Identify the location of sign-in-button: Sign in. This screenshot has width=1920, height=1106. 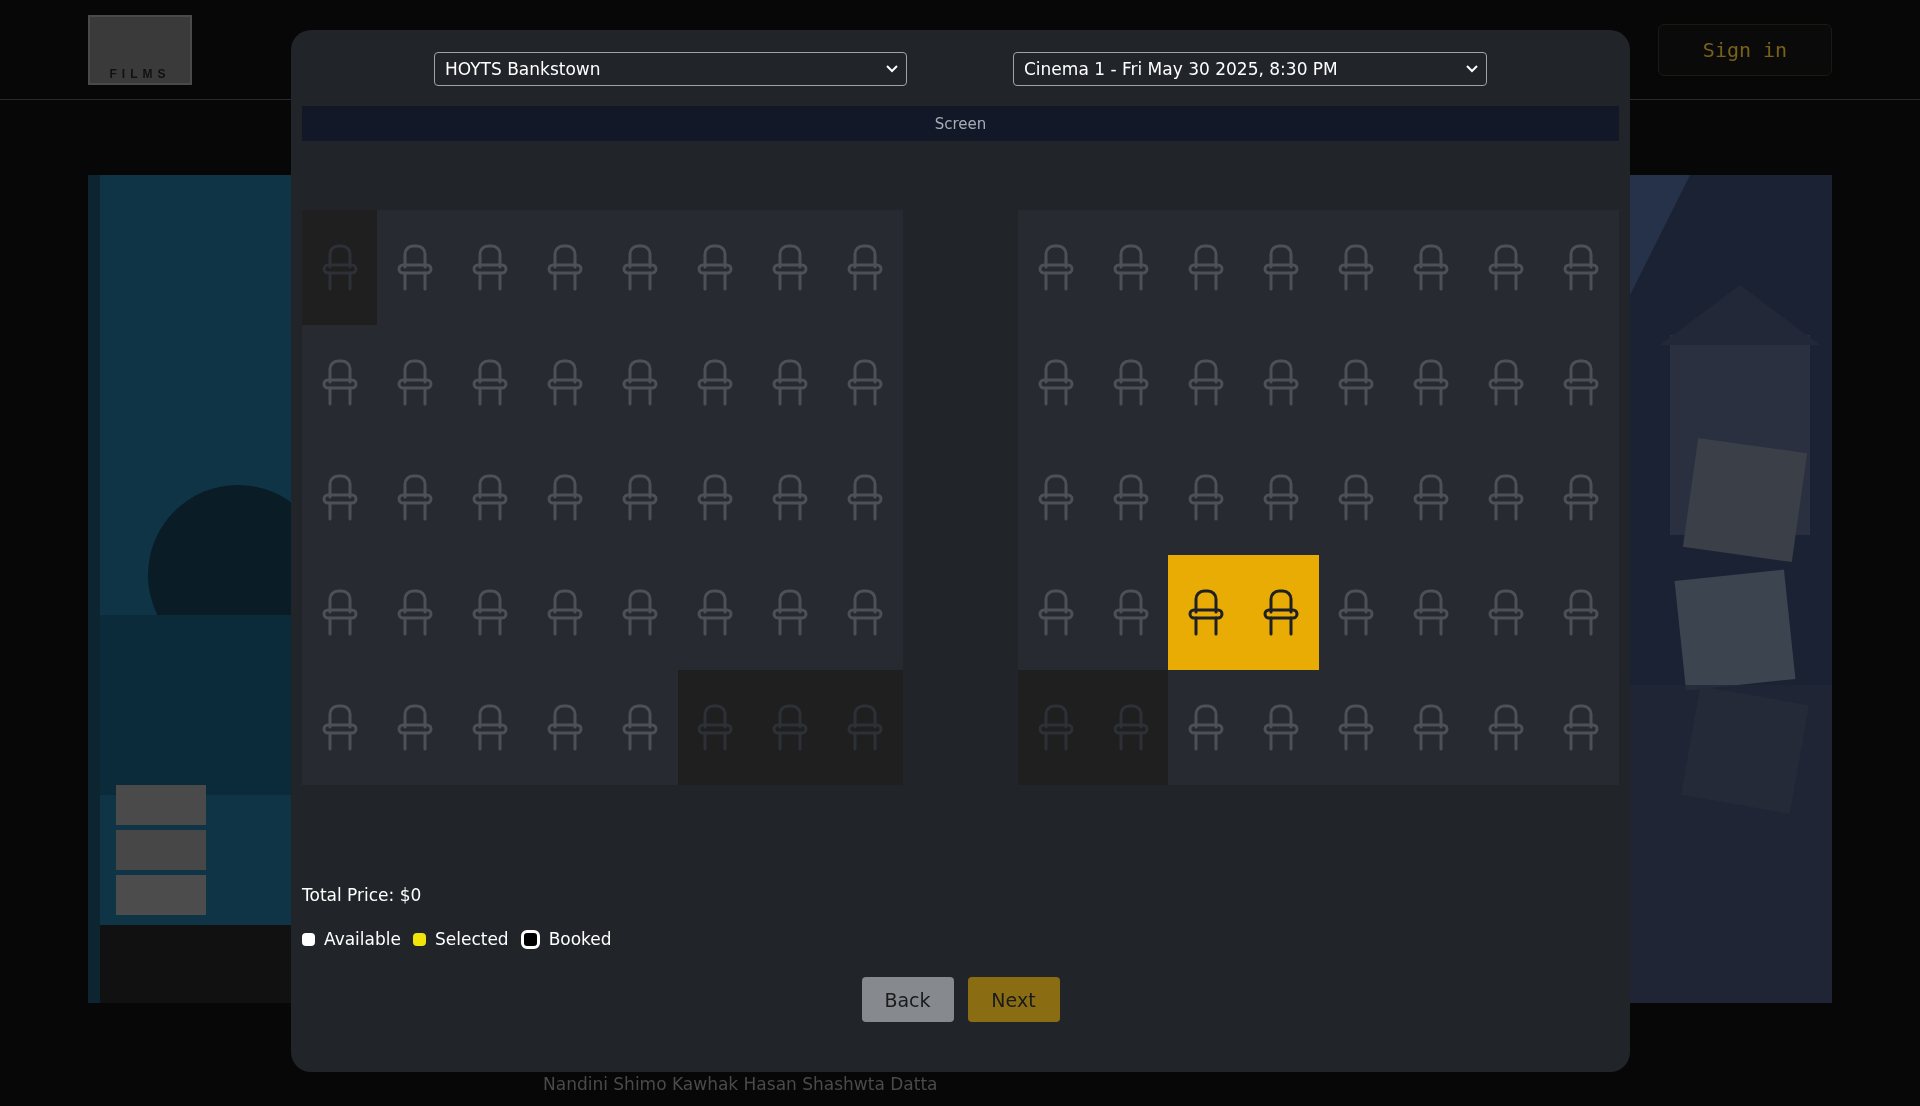
(1745, 49).